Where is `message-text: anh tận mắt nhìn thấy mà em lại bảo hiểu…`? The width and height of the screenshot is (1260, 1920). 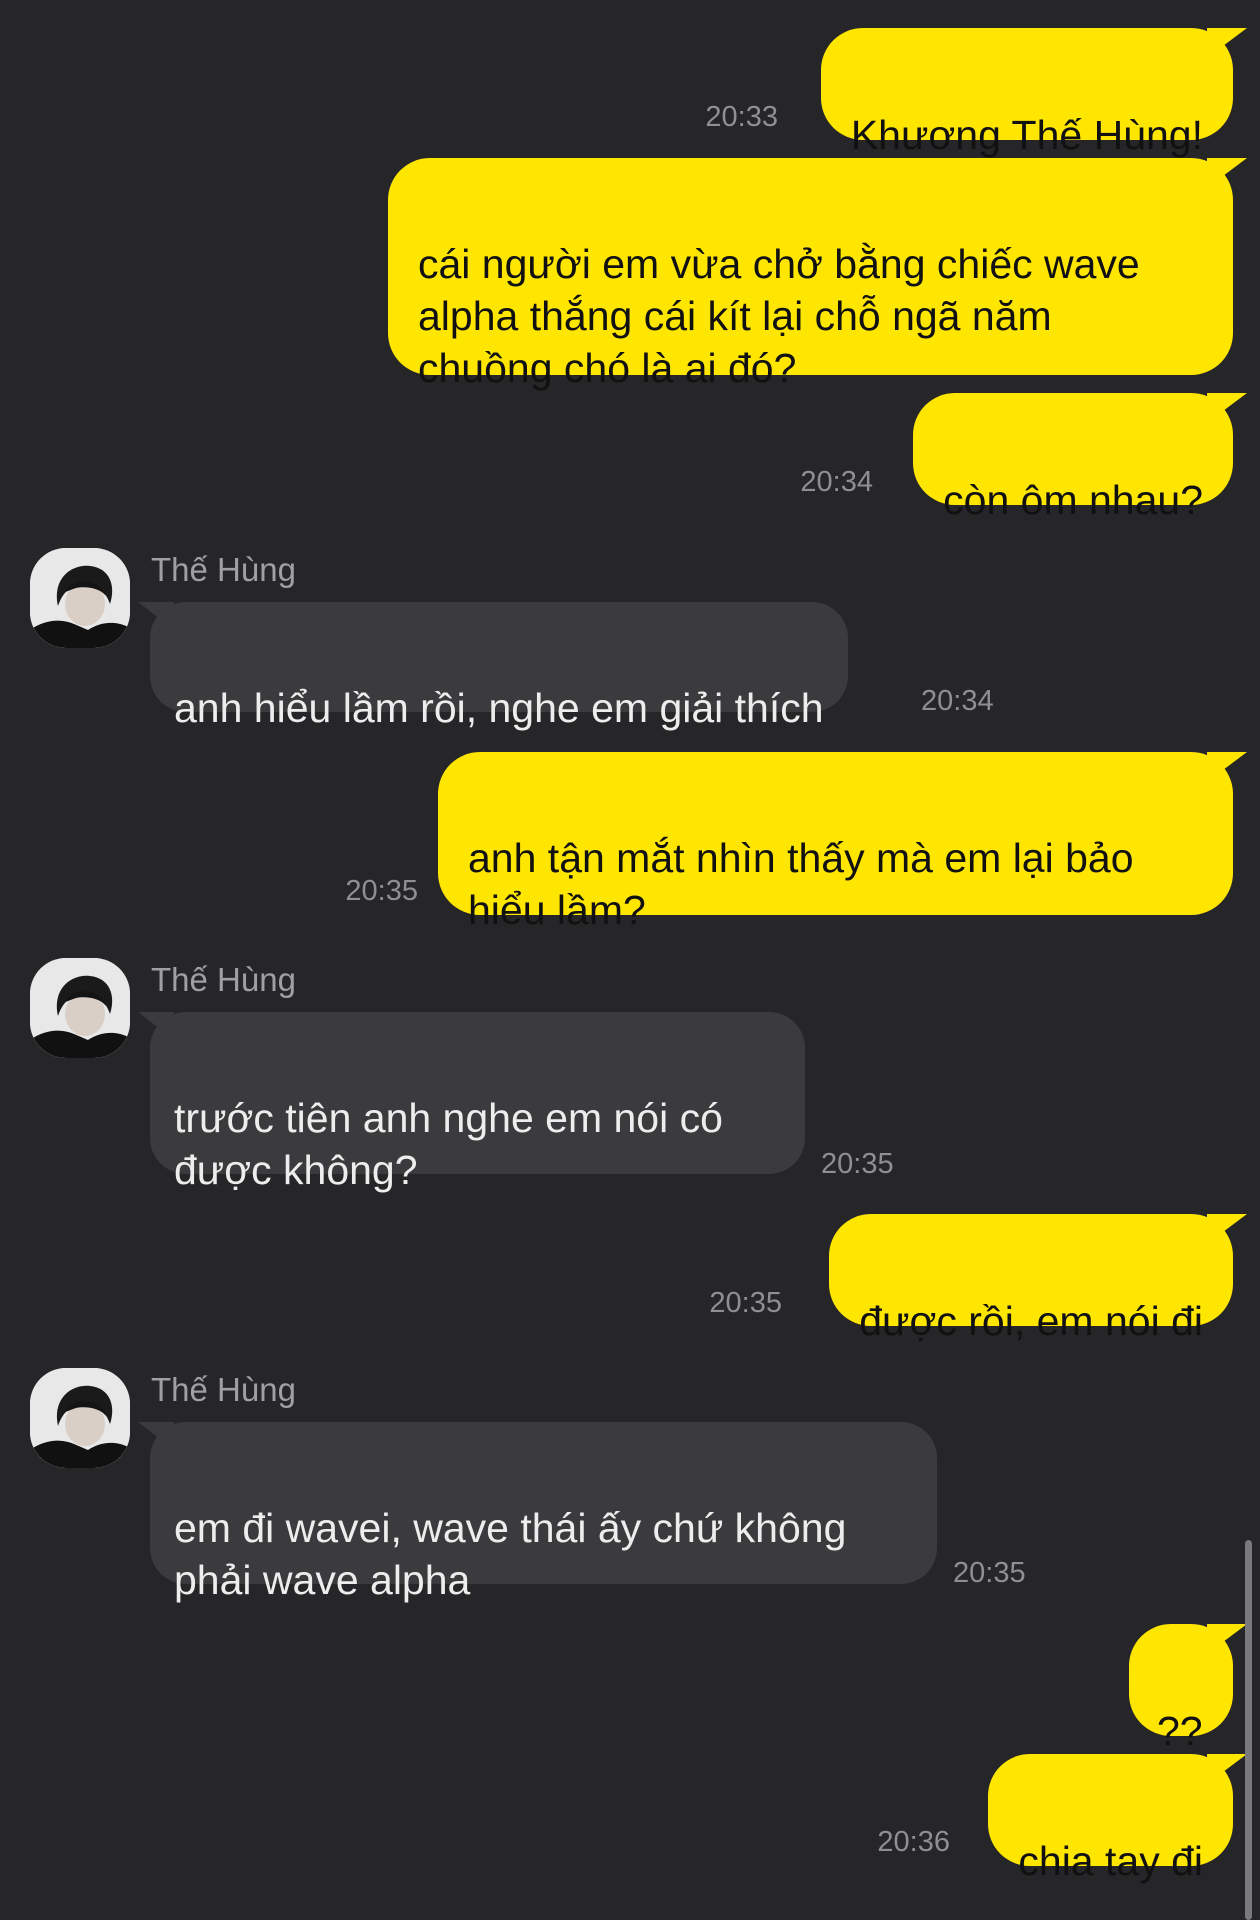
message-text: anh tận mắt nhìn thấy mà em lại bảo hiểu… is located at coordinates (801, 884).